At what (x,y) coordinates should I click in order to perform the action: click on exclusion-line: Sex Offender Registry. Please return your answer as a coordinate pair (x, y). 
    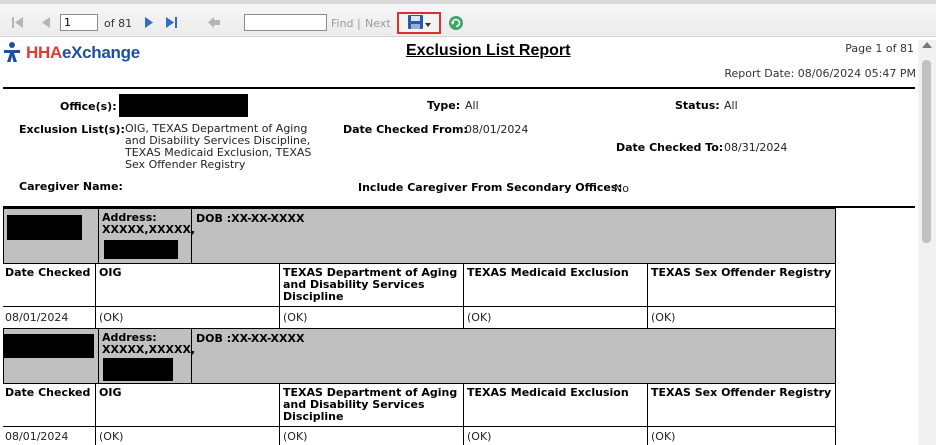
    Looking at the image, I should click on (185, 164).